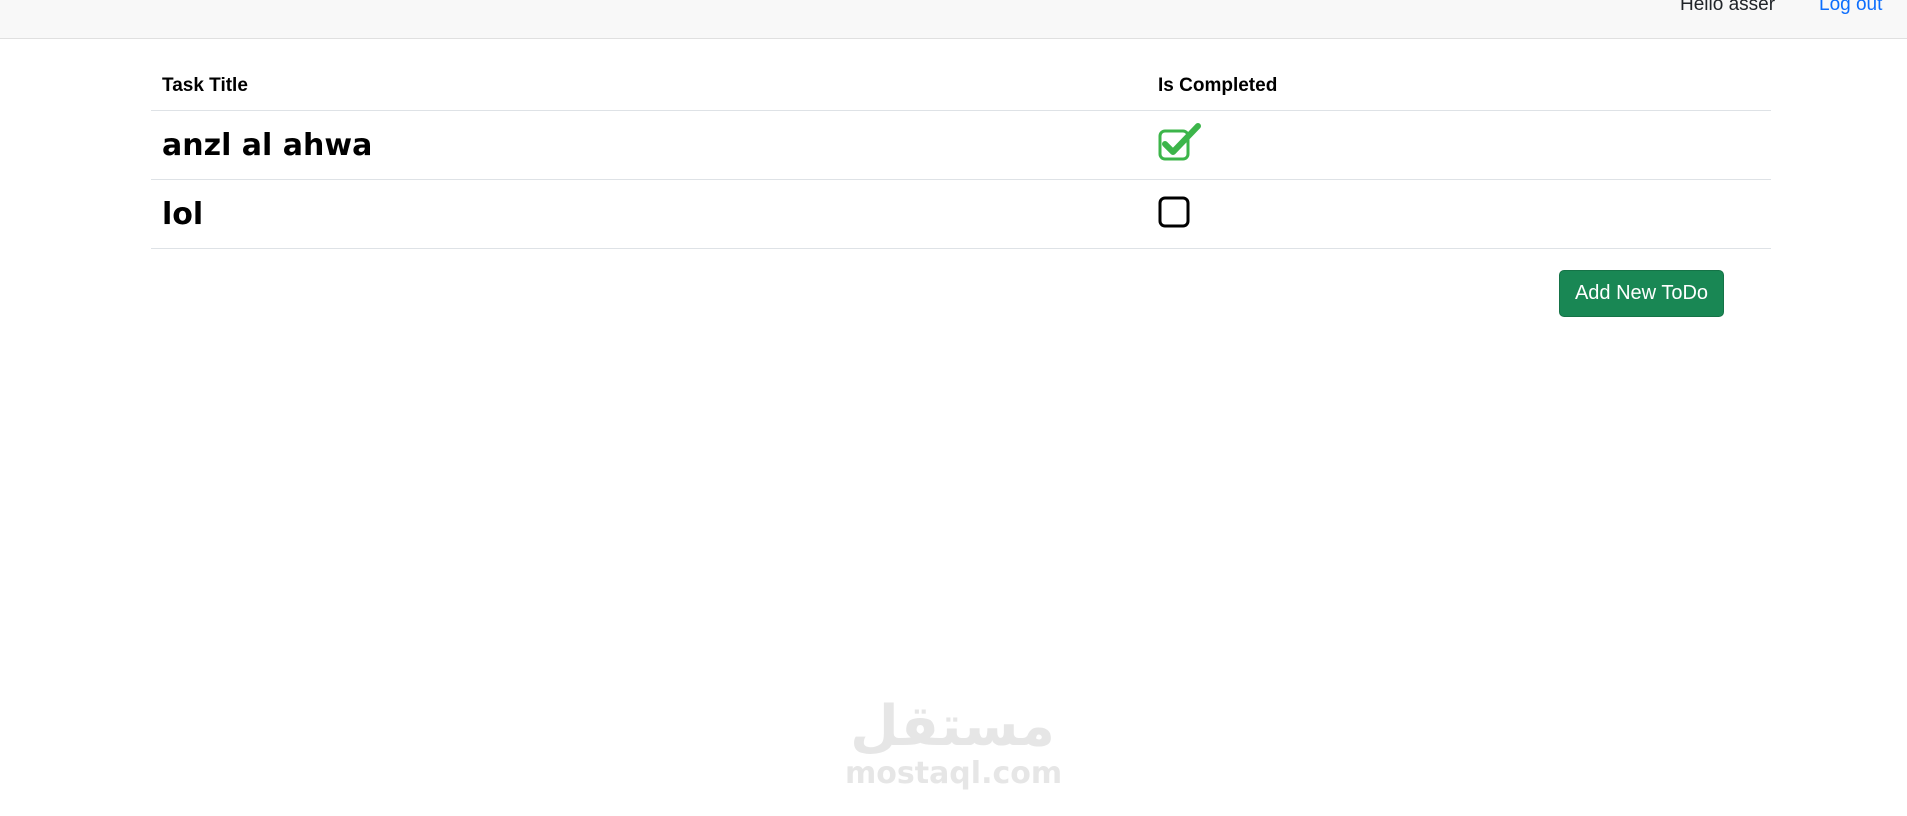 The width and height of the screenshot is (1907, 816). What do you see at coordinates (649, 214) in the screenshot?
I see `task-title-cell: lol` at bounding box center [649, 214].